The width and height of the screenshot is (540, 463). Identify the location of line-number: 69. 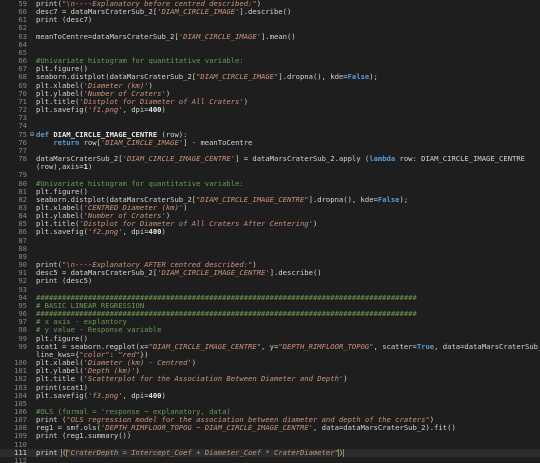
(22, 85).